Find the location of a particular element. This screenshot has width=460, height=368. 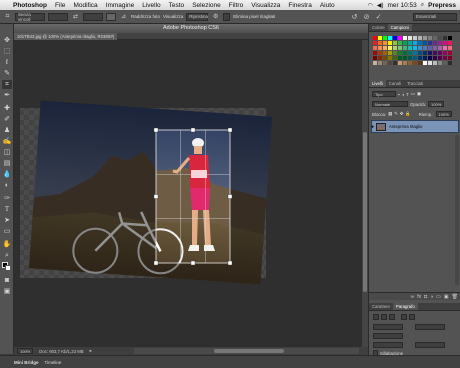

reset-icon: ↺ is located at coordinates (354, 16).